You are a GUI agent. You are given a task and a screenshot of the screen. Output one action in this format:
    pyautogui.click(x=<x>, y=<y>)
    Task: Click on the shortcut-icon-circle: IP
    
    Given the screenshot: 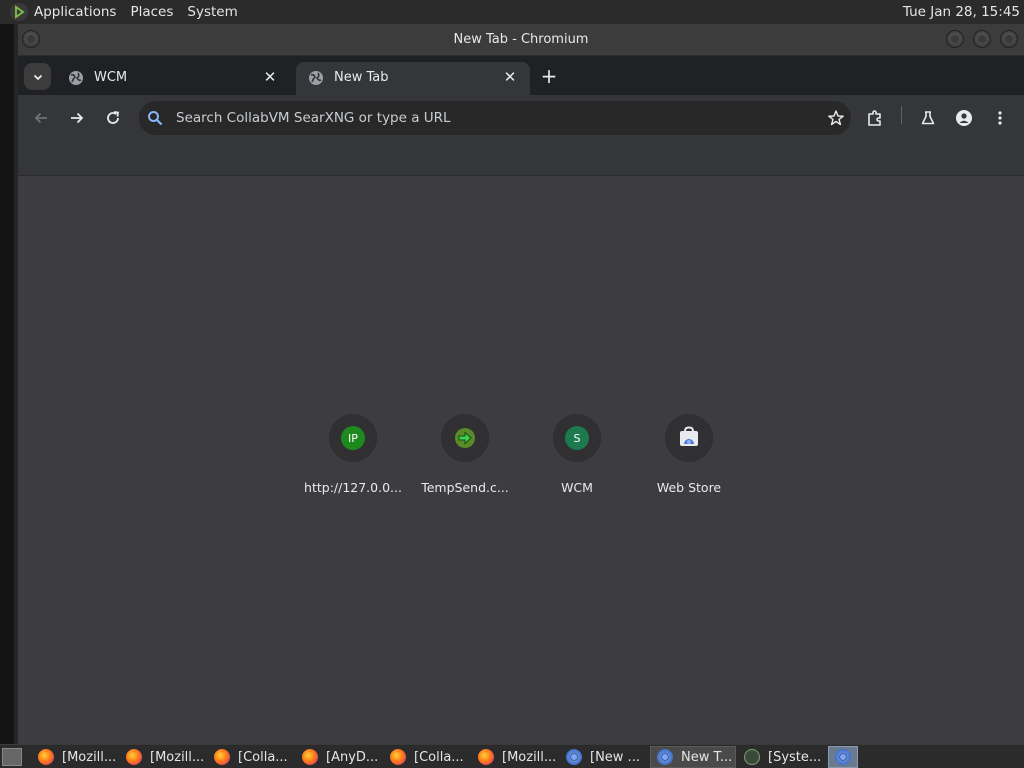 What is the action you would take?
    pyautogui.click(x=353, y=438)
    